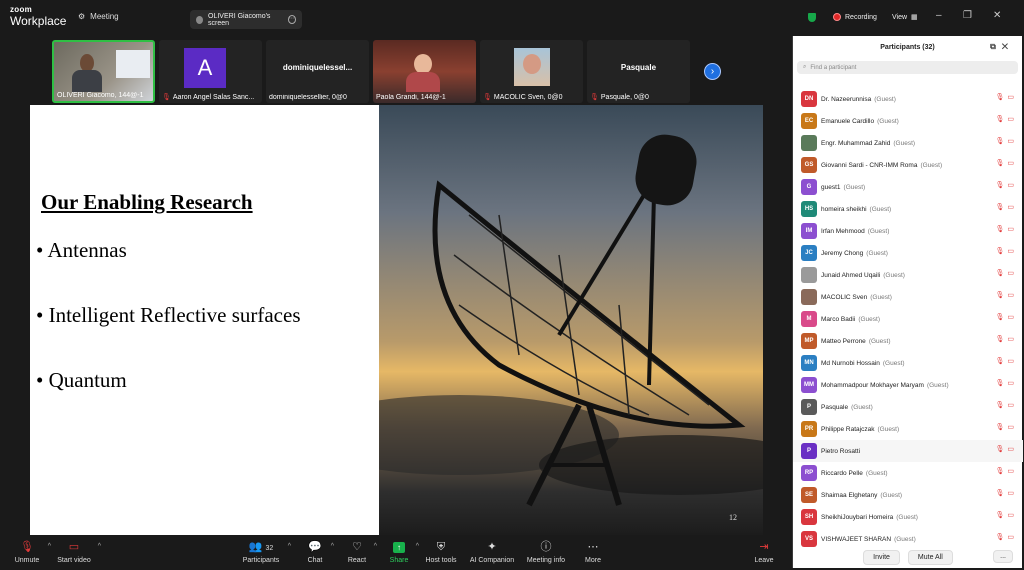 This screenshot has height=570, width=1024. What do you see at coordinates (403, 552) in the screenshot?
I see `share-button: ↑ Share ^` at bounding box center [403, 552].